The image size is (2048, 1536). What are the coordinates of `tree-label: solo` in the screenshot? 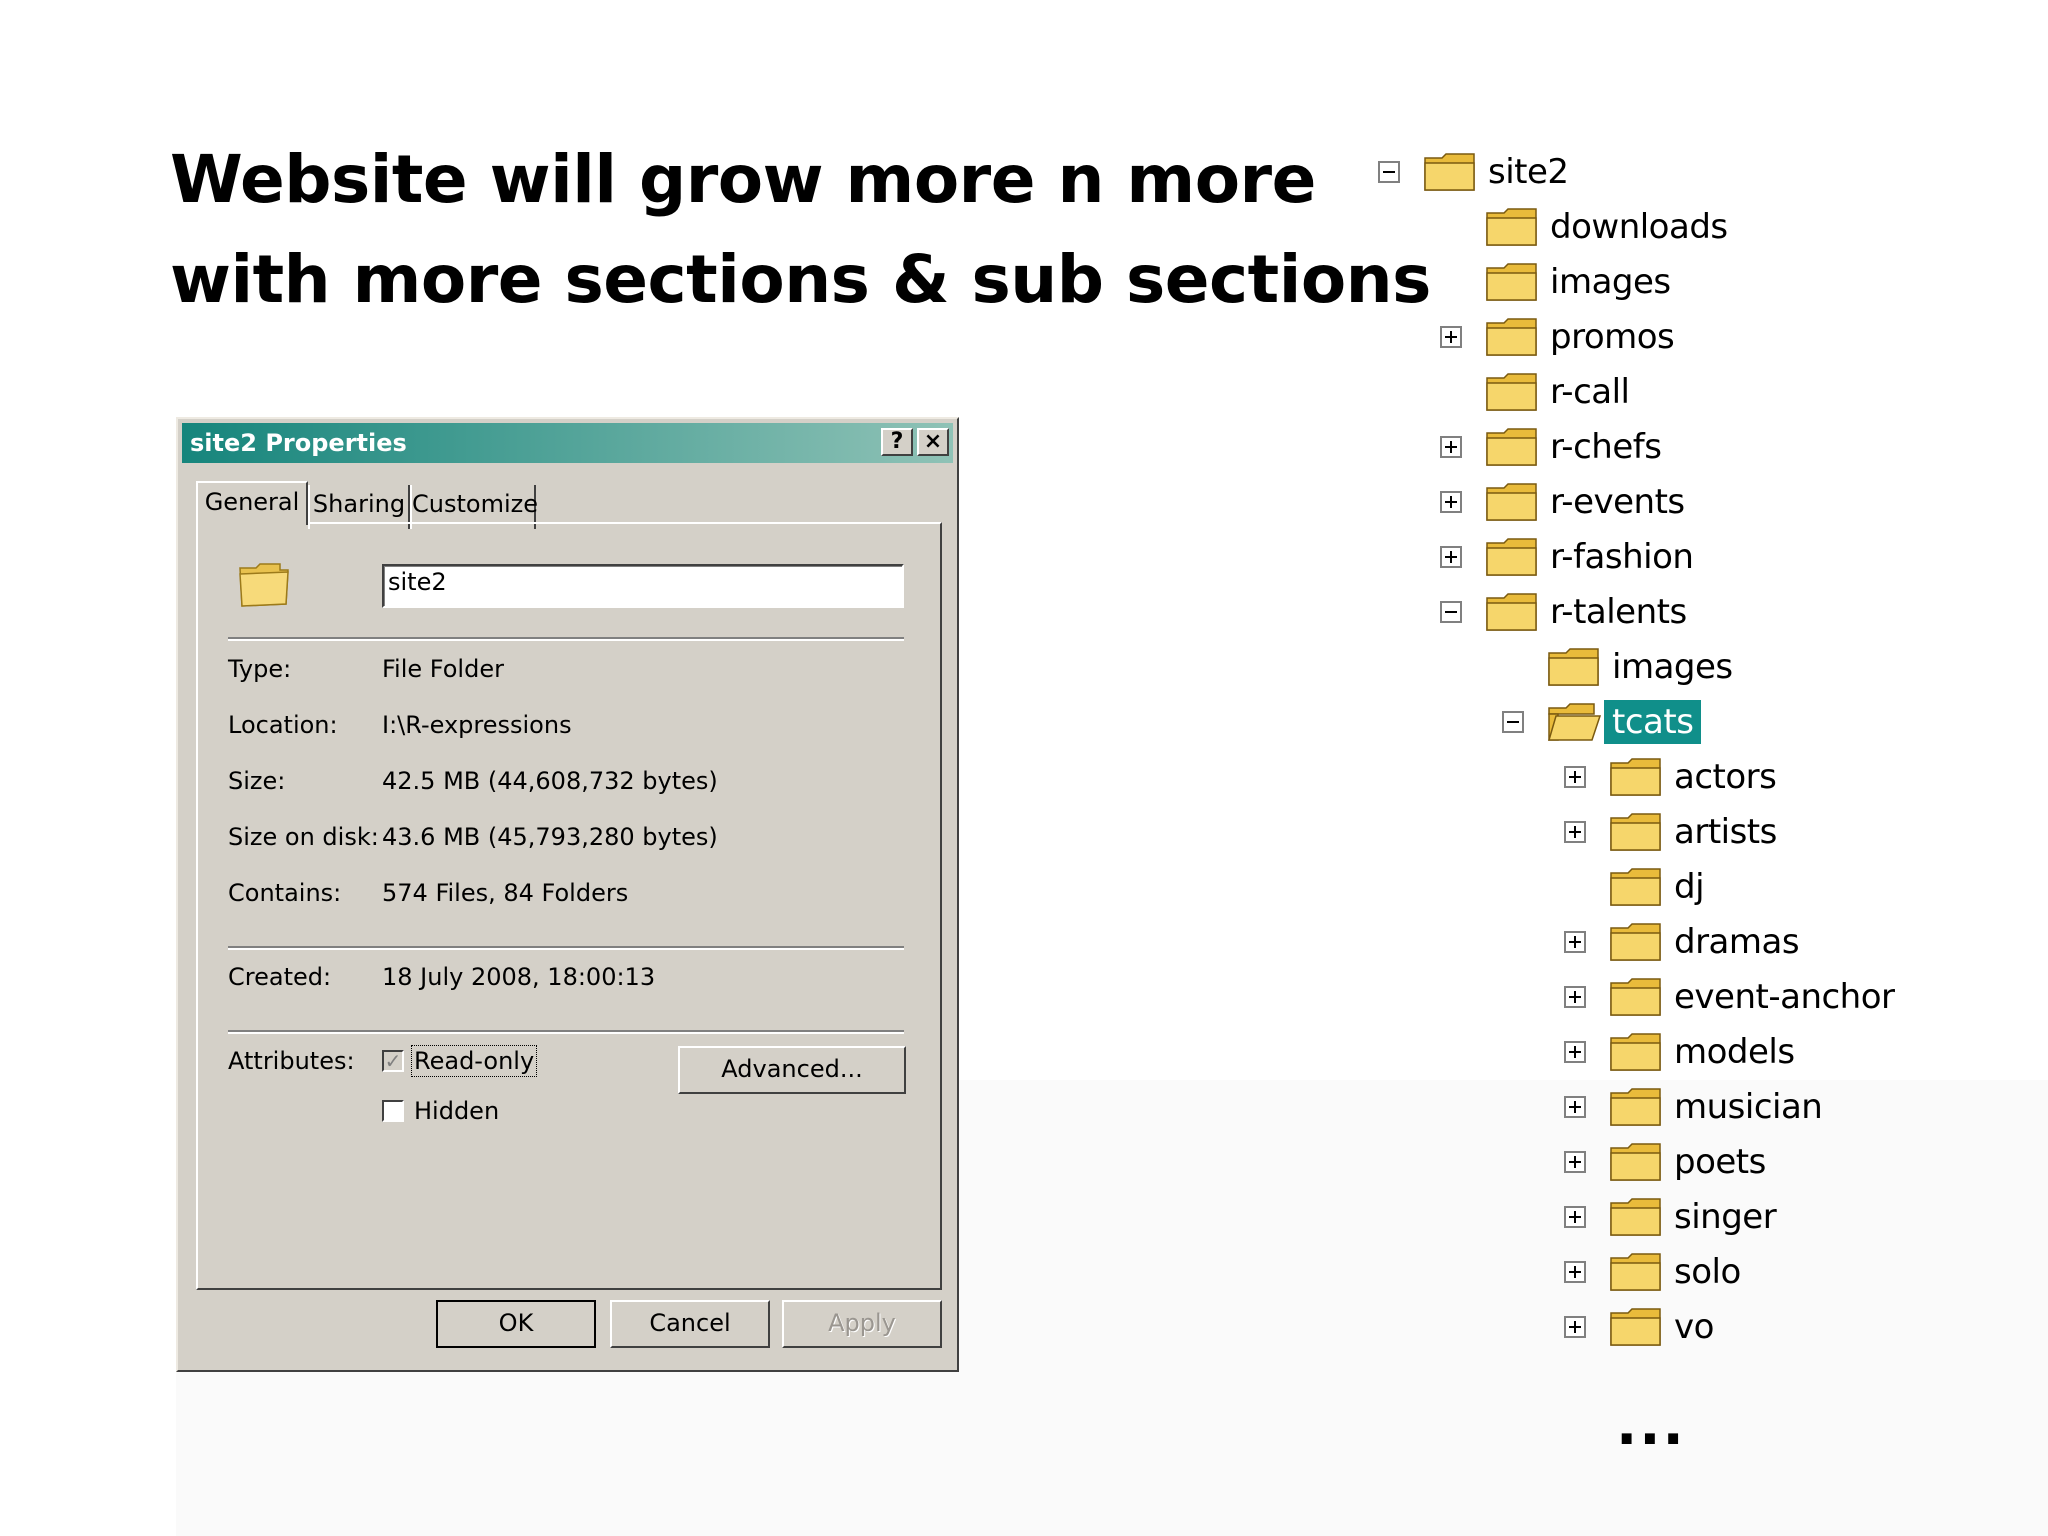 It's located at (1707, 1272).